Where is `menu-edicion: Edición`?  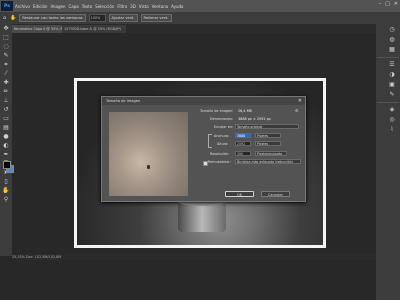 menu-edicion: Edición is located at coordinates (40, 6).